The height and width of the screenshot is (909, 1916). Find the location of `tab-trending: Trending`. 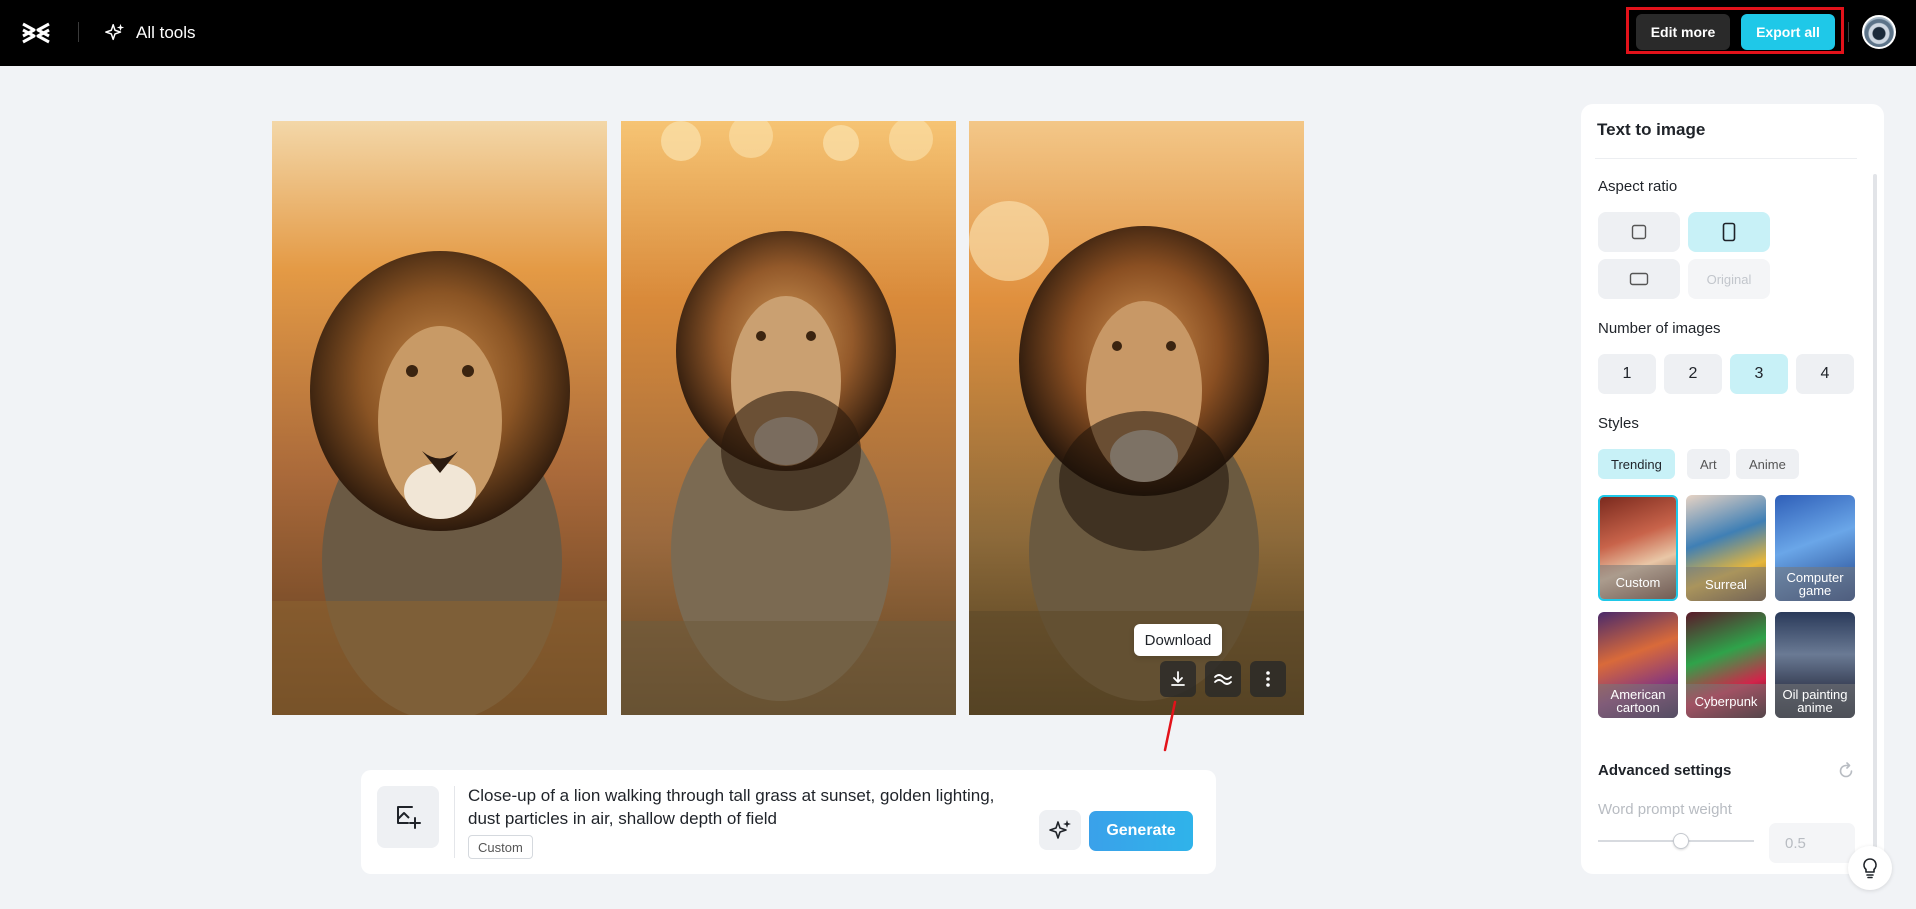

tab-trending: Trending is located at coordinates (1636, 464).